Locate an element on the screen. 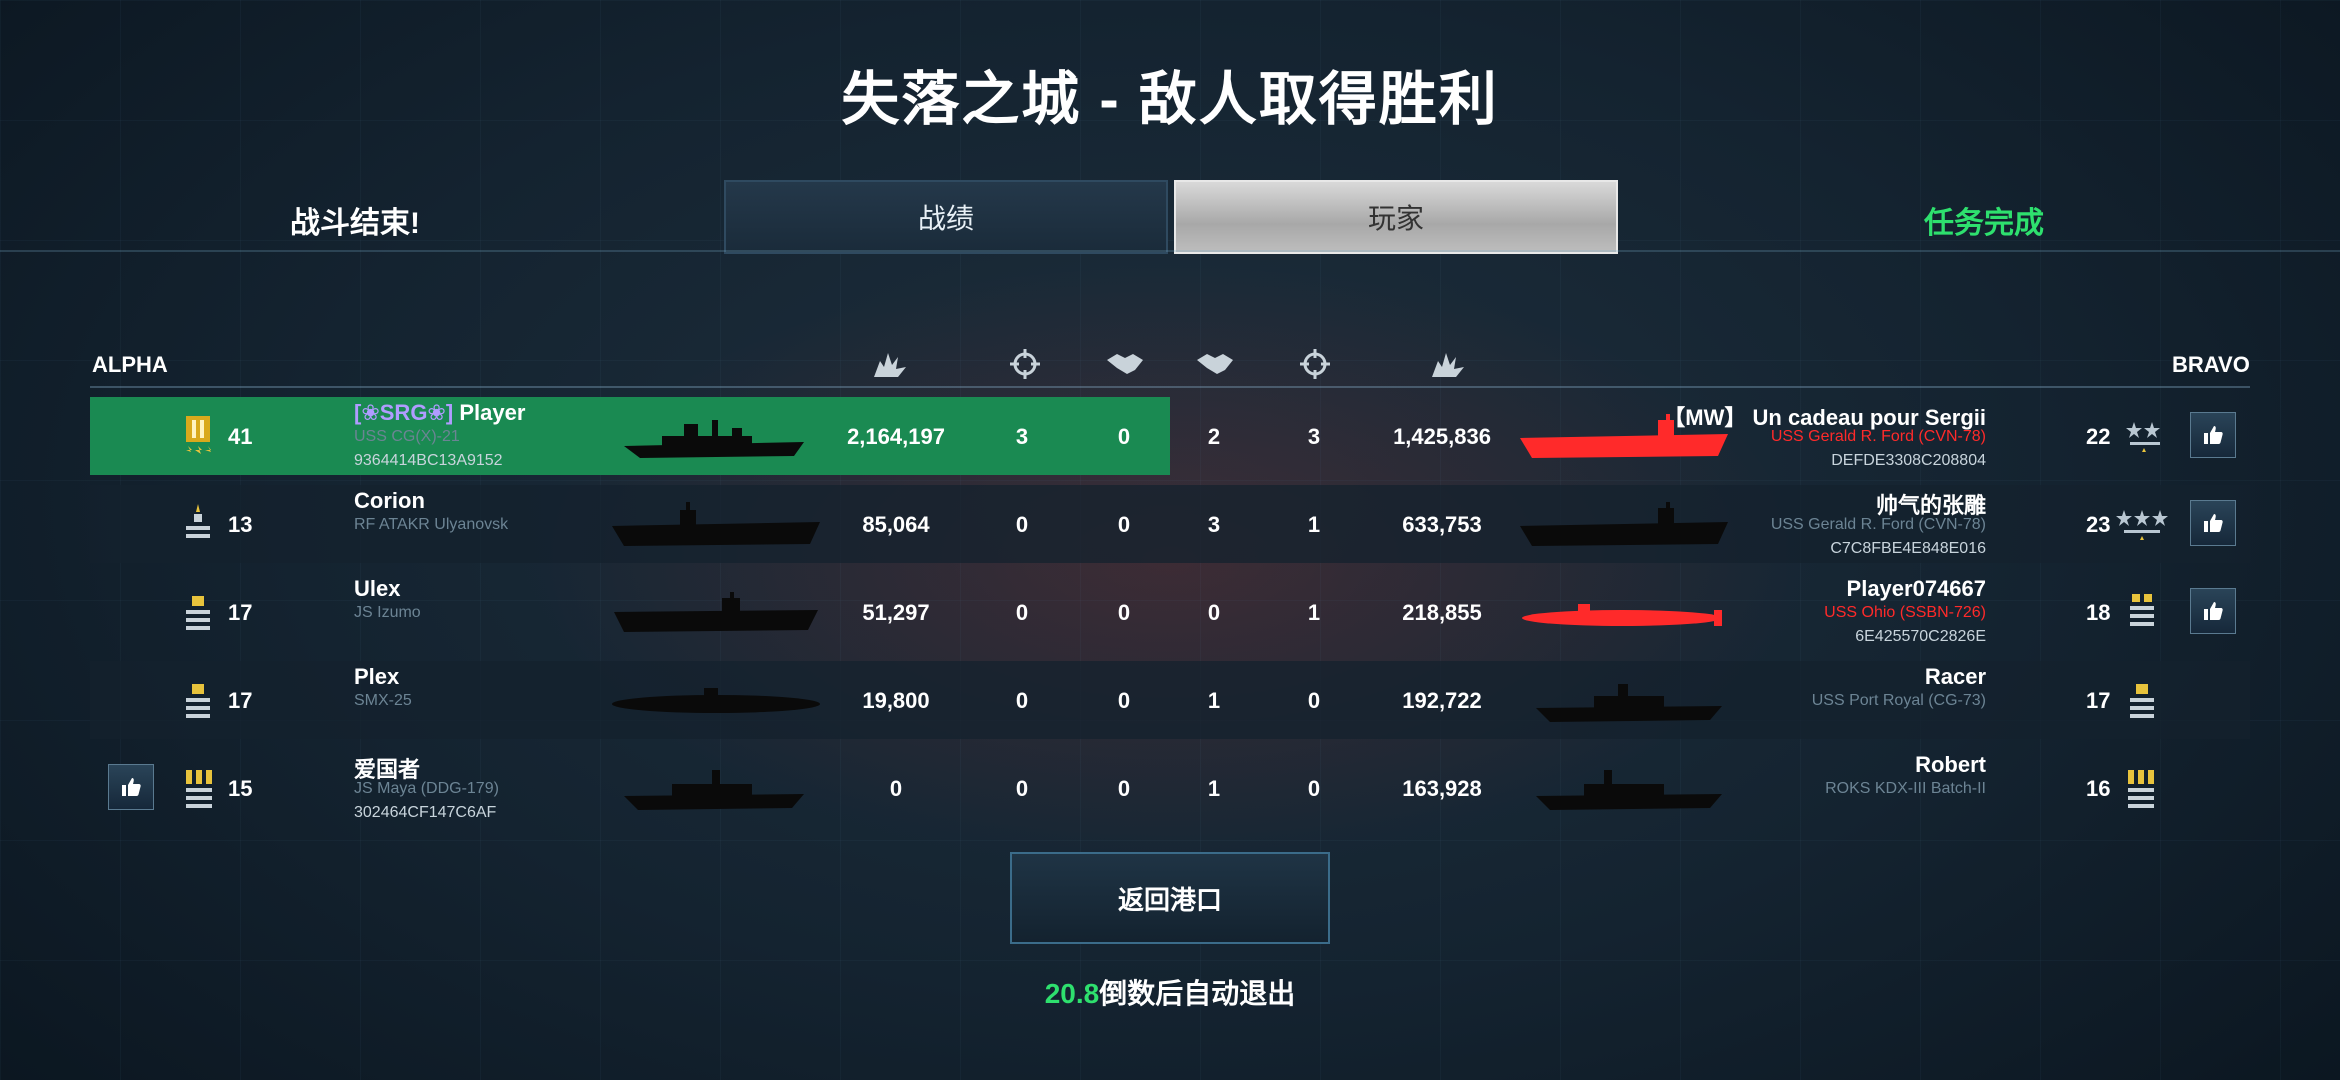  enemy-level: 18 is located at coordinates (2098, 612).